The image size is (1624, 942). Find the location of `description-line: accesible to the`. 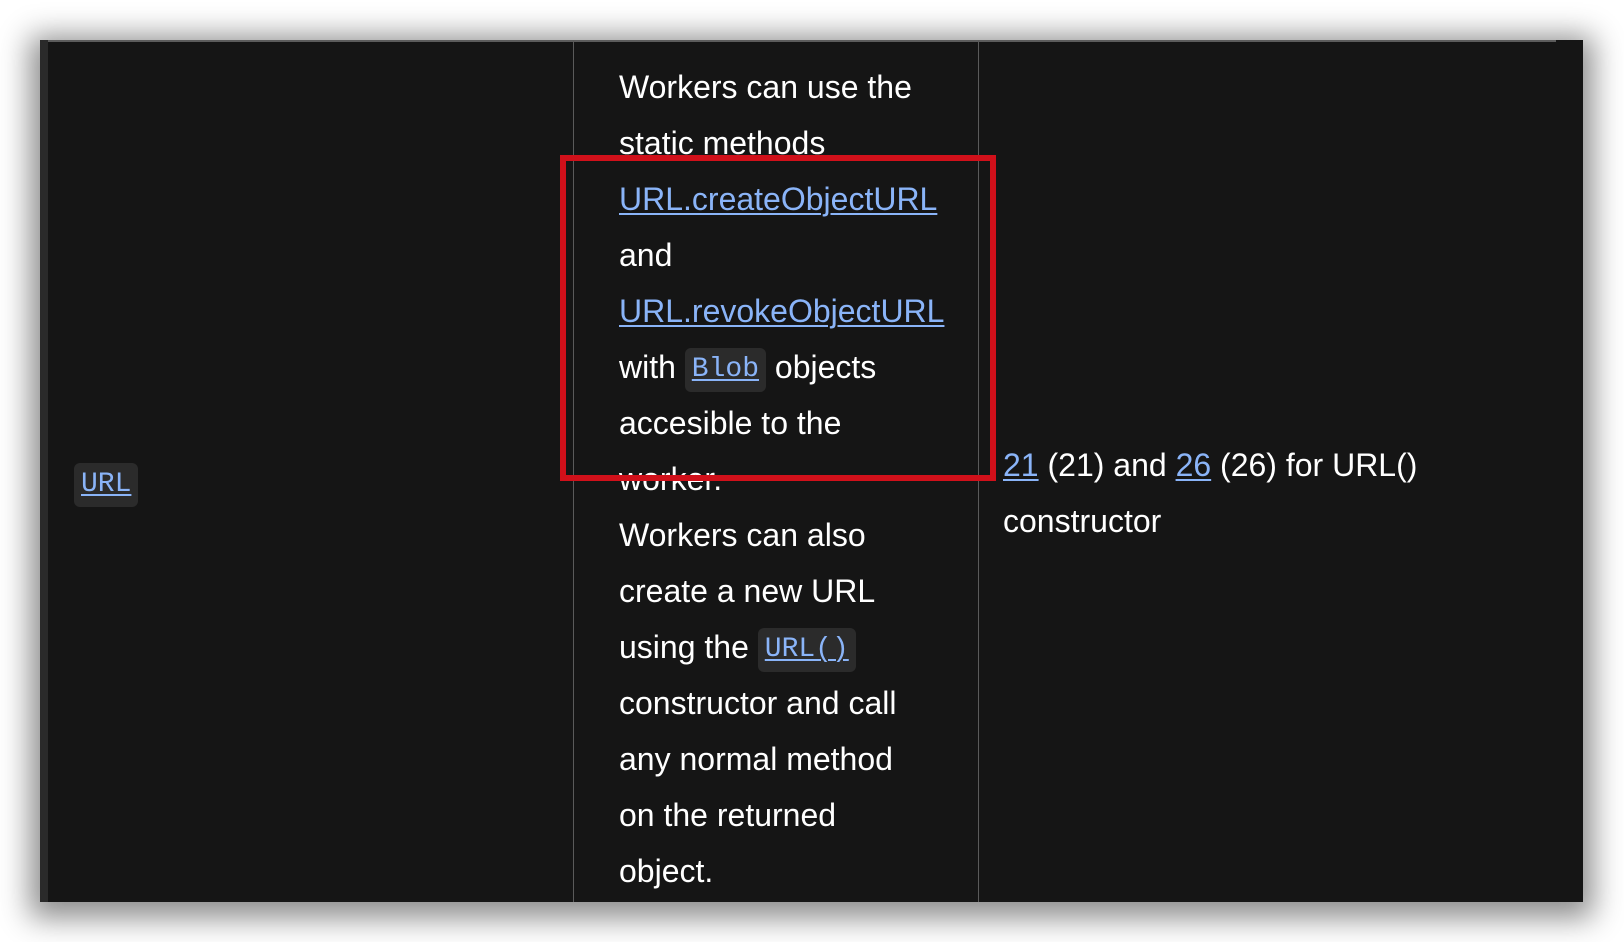

description-line: accesible to the is located at coordinates (730, 423).